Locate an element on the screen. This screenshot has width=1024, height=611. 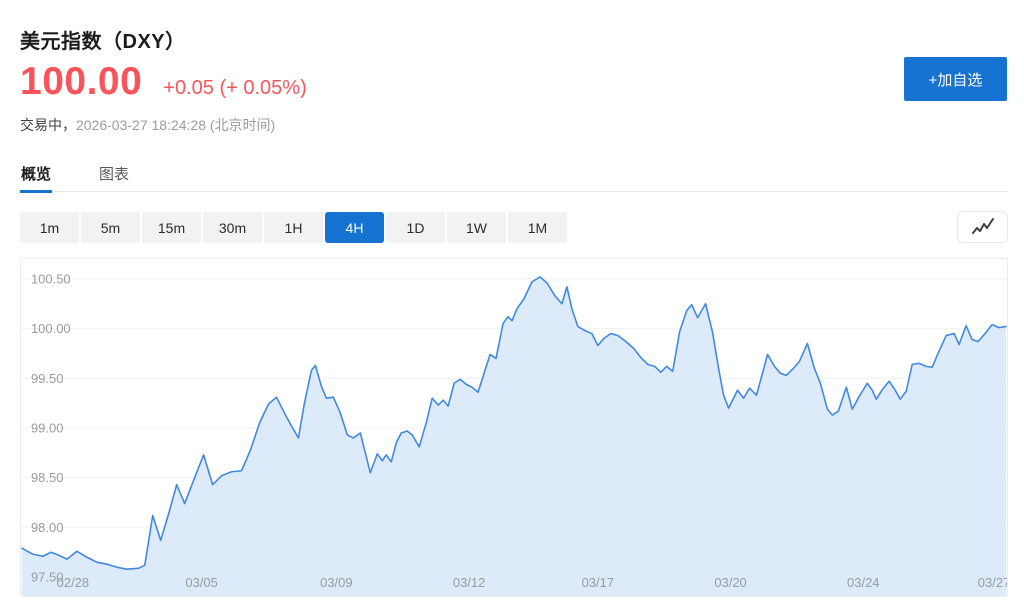
svg-text: 03/17 is located at coordinates (598, 582).